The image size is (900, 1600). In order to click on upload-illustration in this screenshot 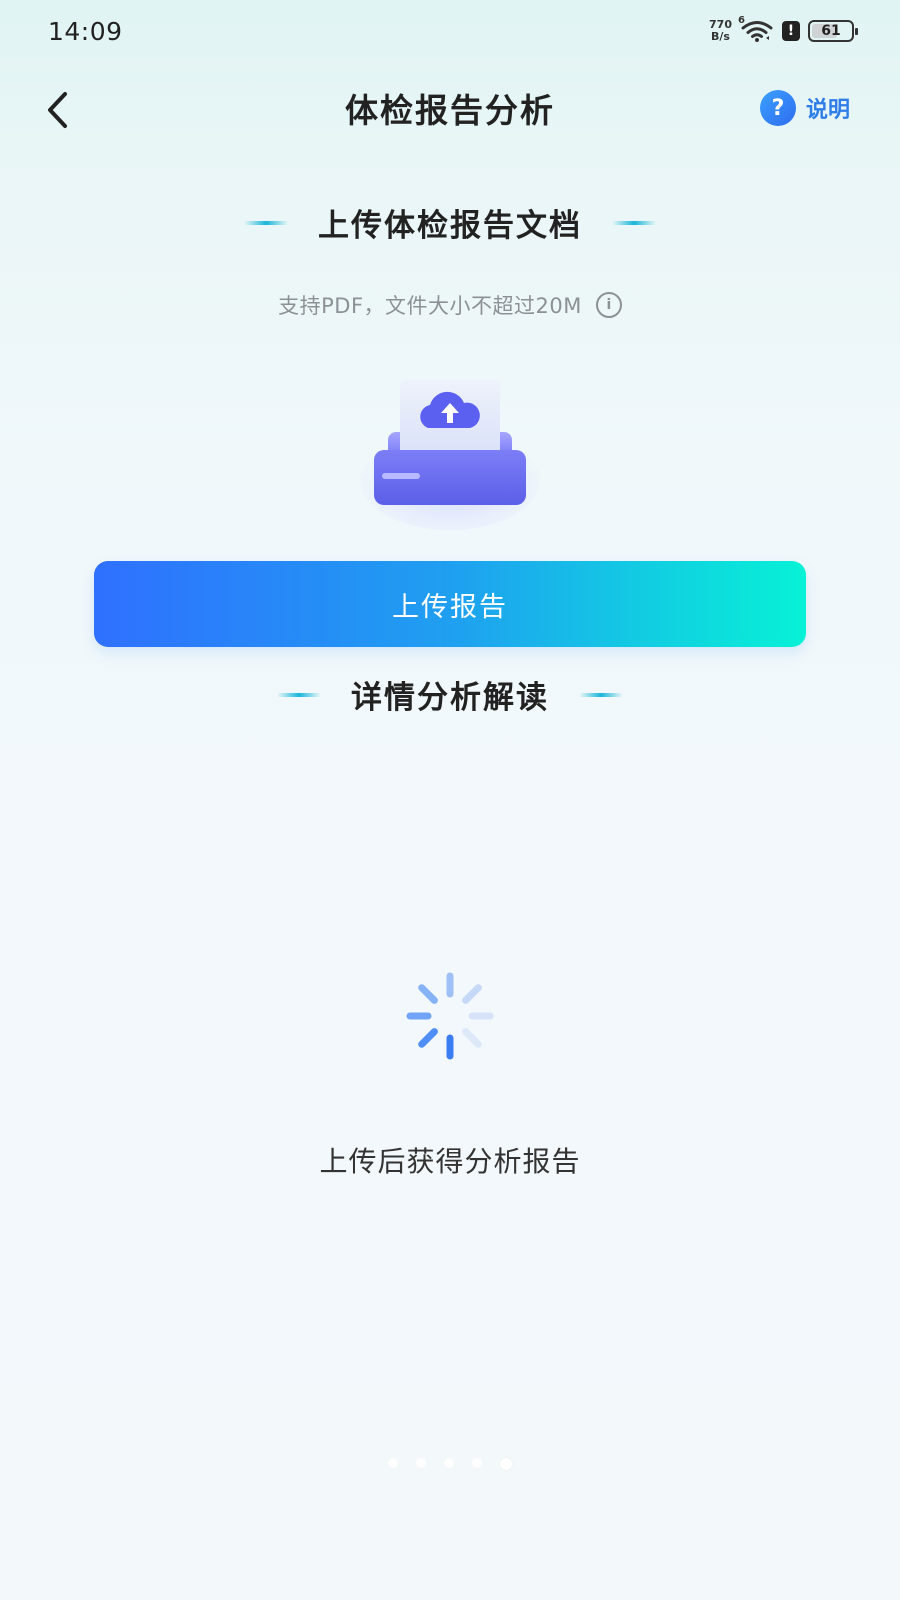, I will do `click(450, 450)`.